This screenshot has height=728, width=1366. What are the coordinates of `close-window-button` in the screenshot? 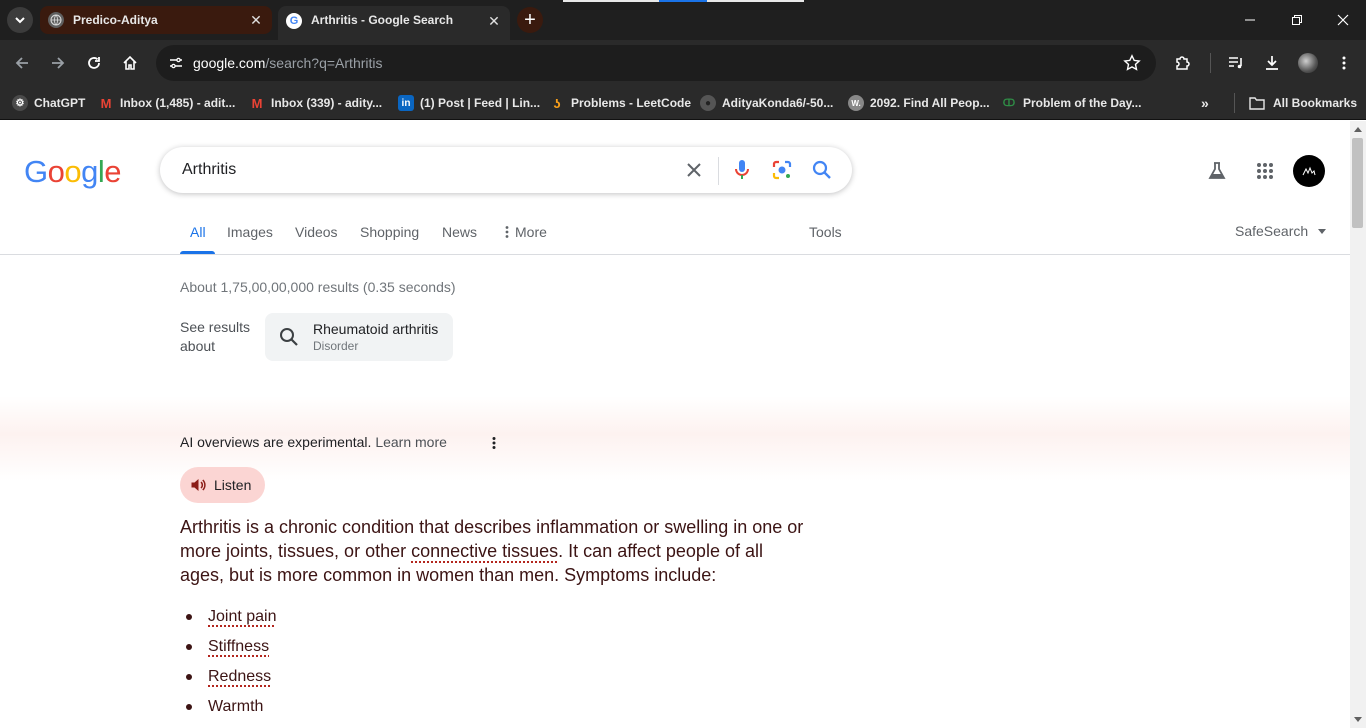 It's located at (1343, 20).